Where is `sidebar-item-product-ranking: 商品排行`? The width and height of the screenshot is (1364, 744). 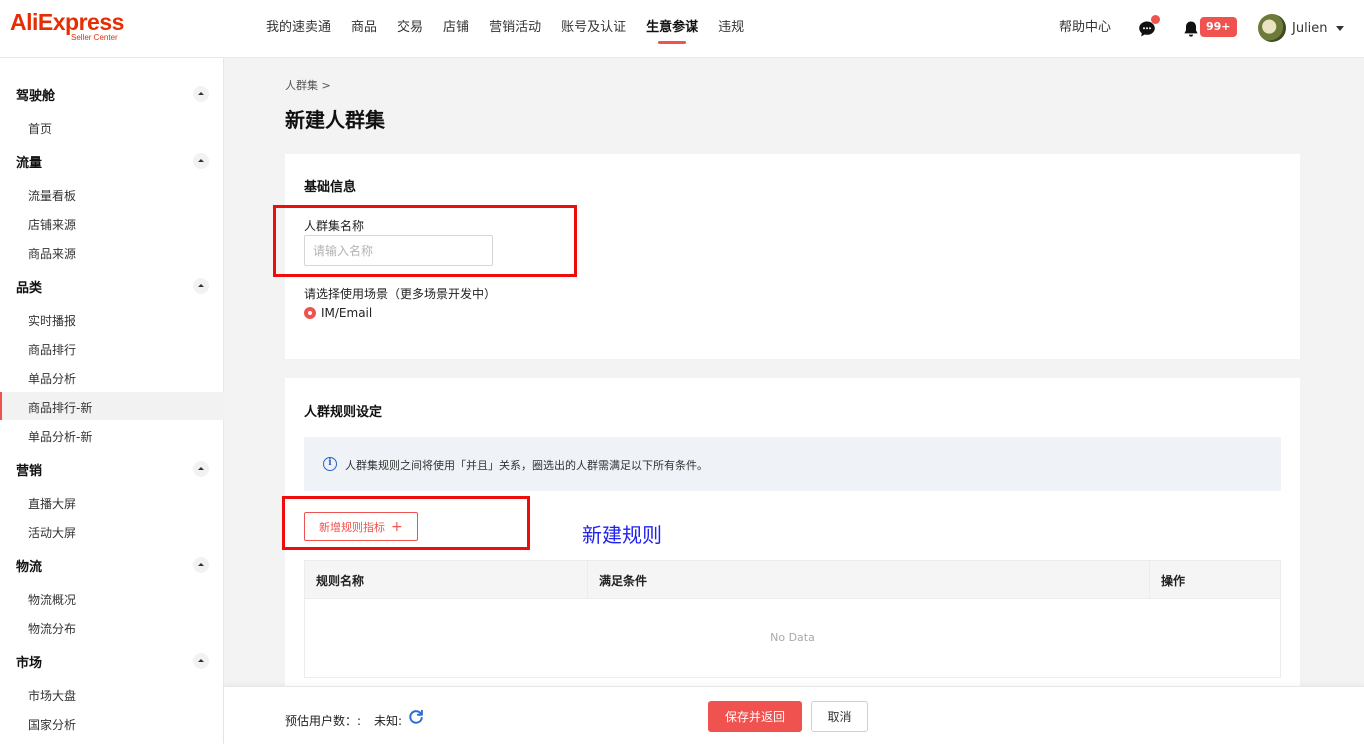 sidebar-item-product-ranking: 商品排行 is located at coordinates (112, 348).